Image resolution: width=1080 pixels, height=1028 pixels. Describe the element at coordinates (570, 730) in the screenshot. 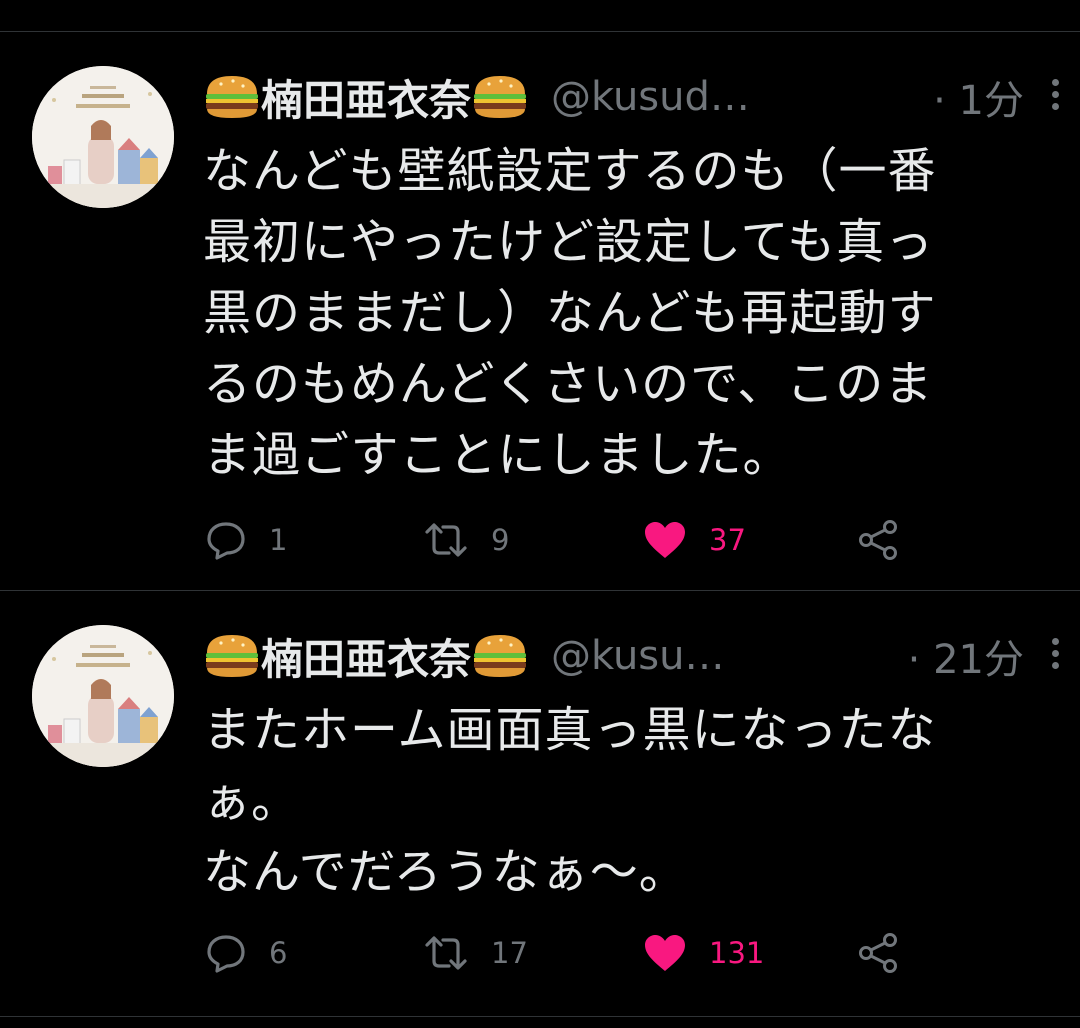

I see `tweet-text-line: またホーム画面真っ黒になったな` at that location.